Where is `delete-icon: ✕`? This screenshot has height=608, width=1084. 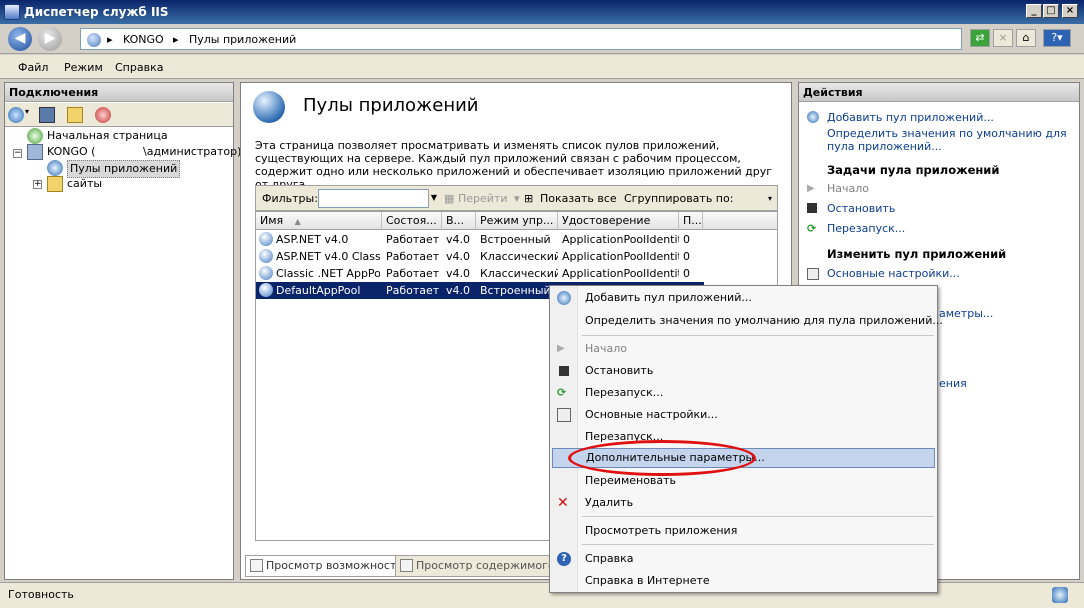 delete-icon: ✕ is located at coordinates (563, 503).